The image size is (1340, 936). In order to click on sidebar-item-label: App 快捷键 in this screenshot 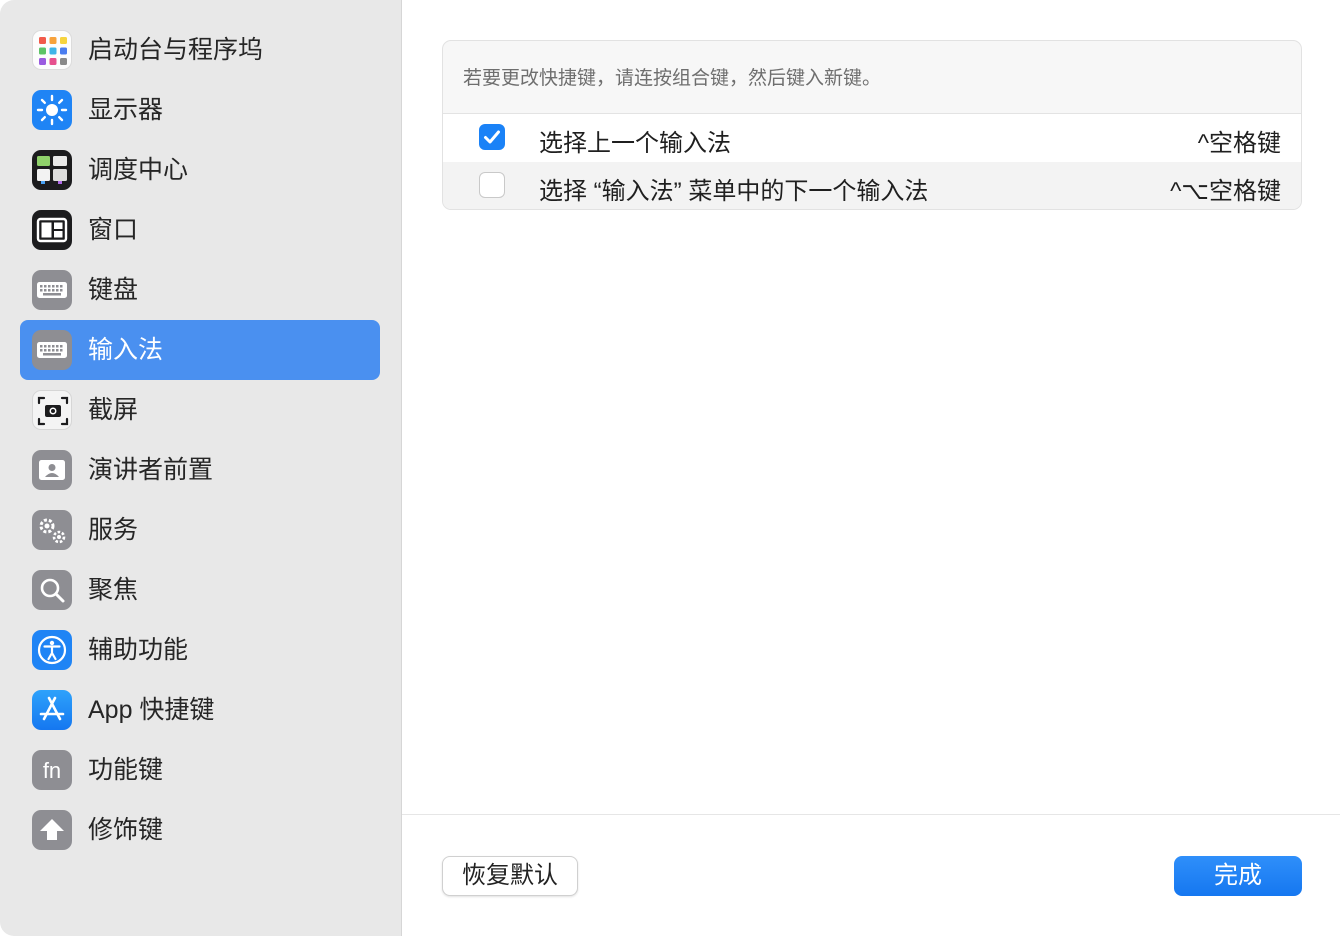, I will do `click(151, 710)`.